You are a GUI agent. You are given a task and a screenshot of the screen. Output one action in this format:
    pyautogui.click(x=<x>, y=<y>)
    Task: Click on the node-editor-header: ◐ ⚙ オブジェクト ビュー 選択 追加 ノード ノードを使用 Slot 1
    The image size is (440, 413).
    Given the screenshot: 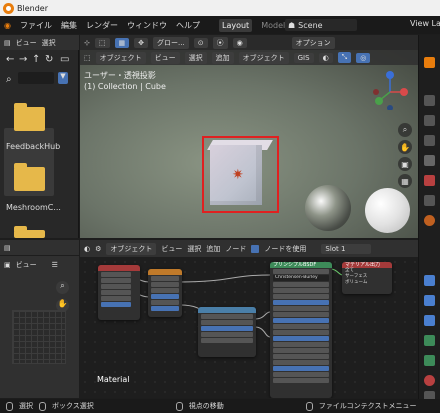 What is the action you would take?
    pyautogui.click(x=249, y=248)
    